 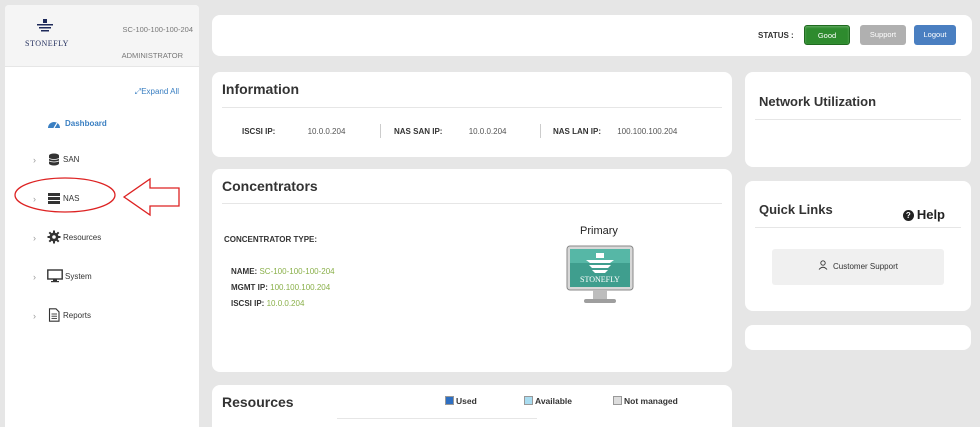 What do you see at coordinates (55, 276) in the screenshot?
I see `monitor-icon` at bounding box center [55, 276].